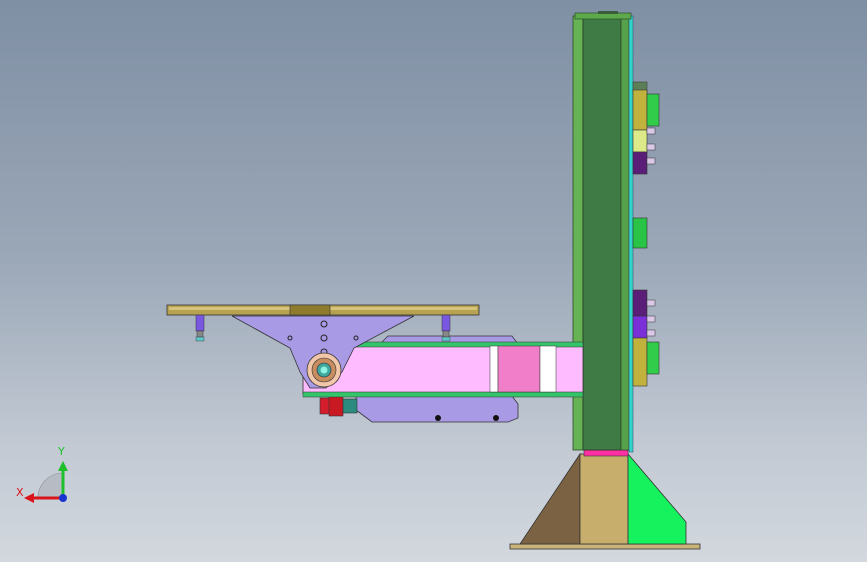 This screenshot has width=867, height=562. Describe the element at coordinates (63, 498) in the screenshot. I see `z-axis-icon` at that location.